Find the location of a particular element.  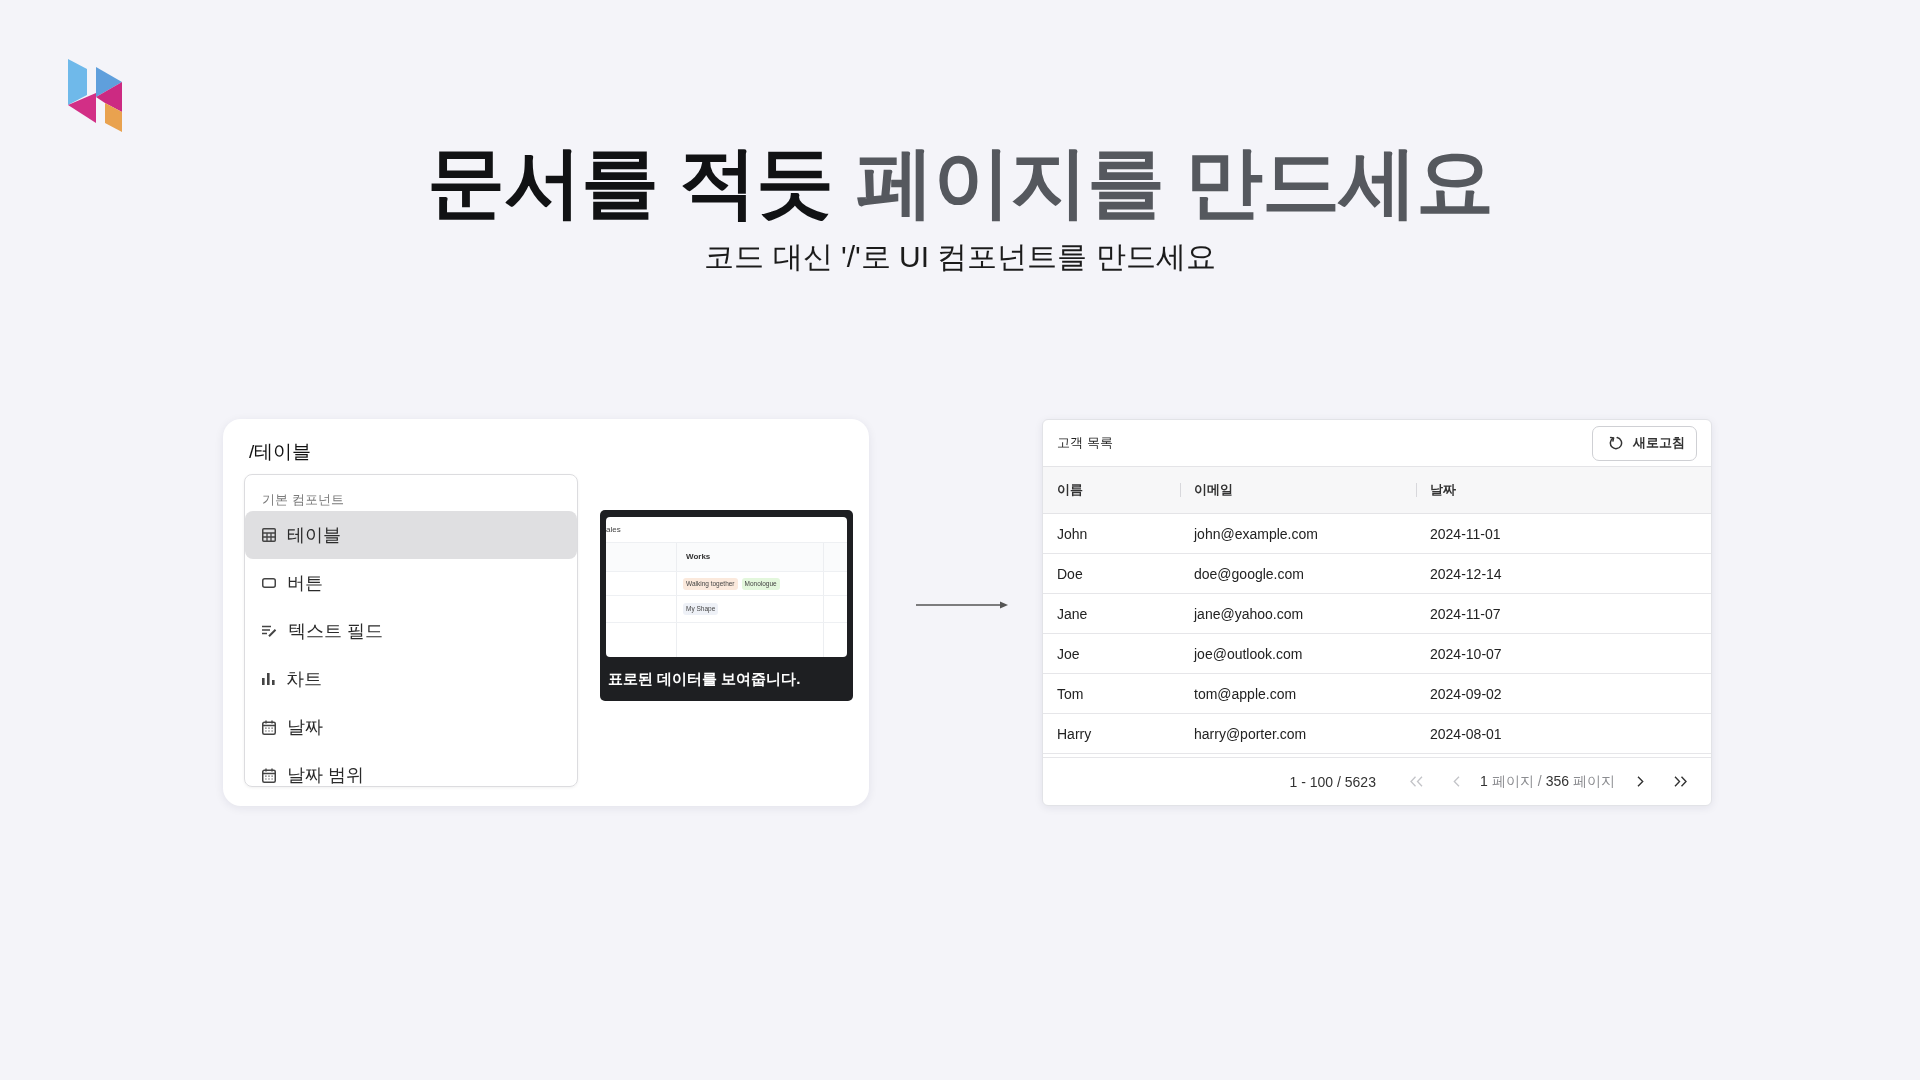

refresh-button: 새로고침 is located at coordinates (1644, 443).